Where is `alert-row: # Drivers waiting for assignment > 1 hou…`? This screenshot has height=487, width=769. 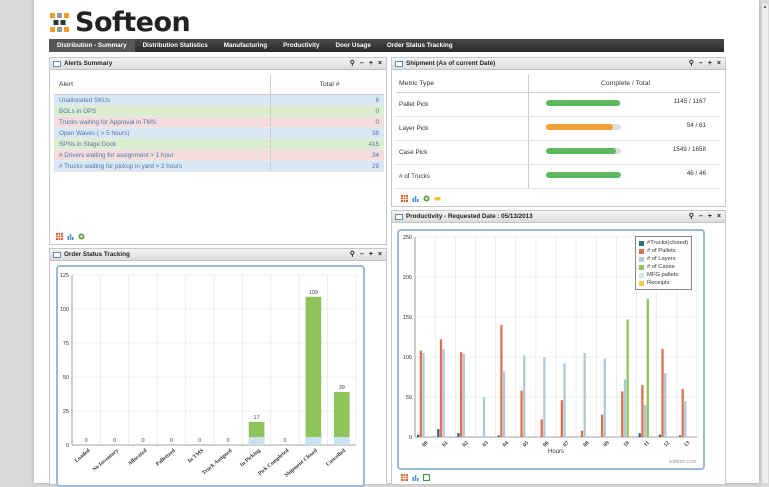 alert-row: # Drivers waiting for assignment > 1 hou… is located at coordinates (219, 155).